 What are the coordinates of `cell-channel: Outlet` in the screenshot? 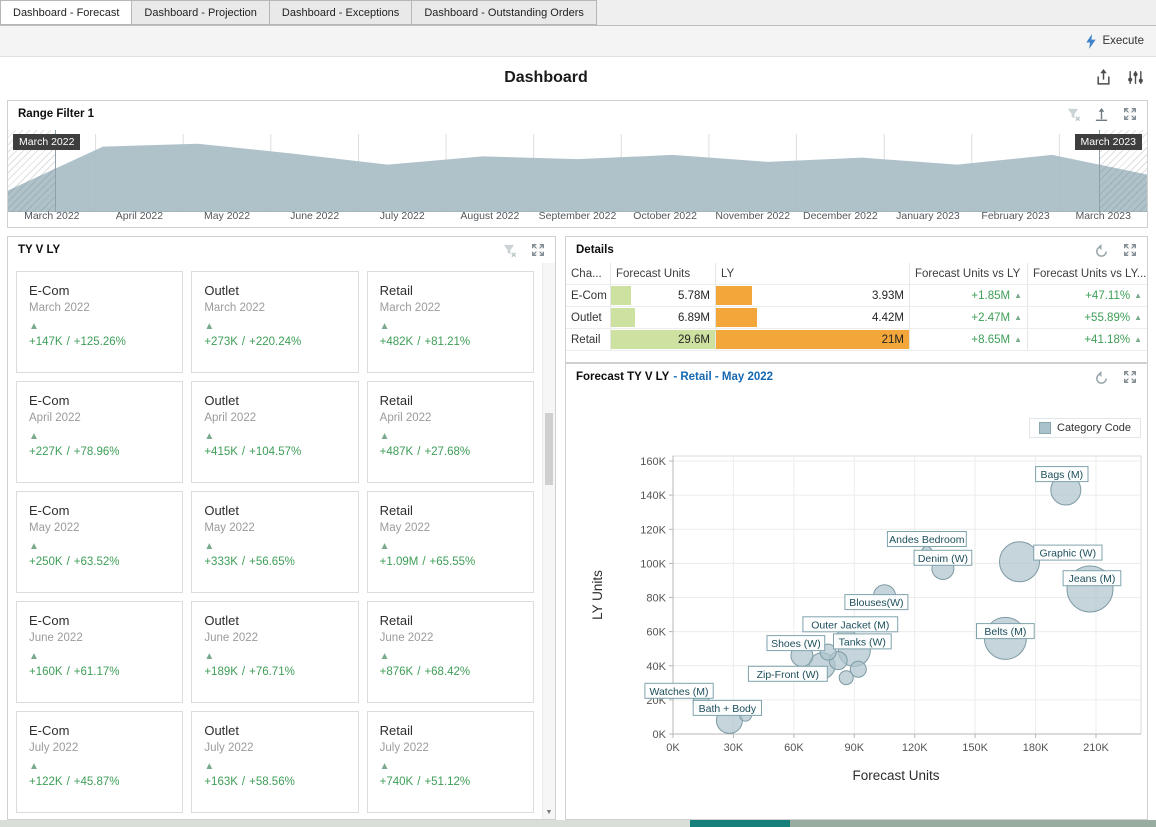 It's located at (588, 317).